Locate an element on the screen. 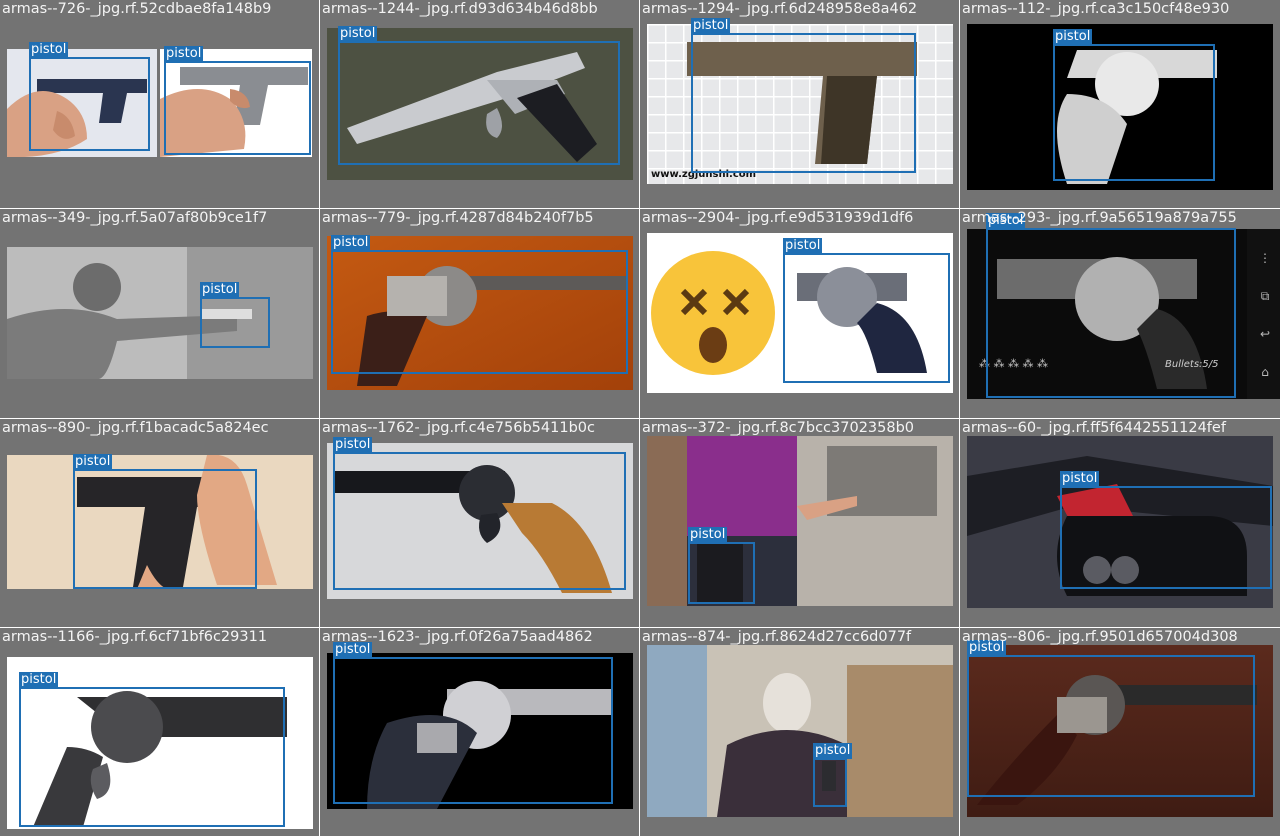 The height and width of the screenshot is (836, 1280). android-nav-bar: ⋮⧉↩⌂≡ is located at coordinates (1265, 315).